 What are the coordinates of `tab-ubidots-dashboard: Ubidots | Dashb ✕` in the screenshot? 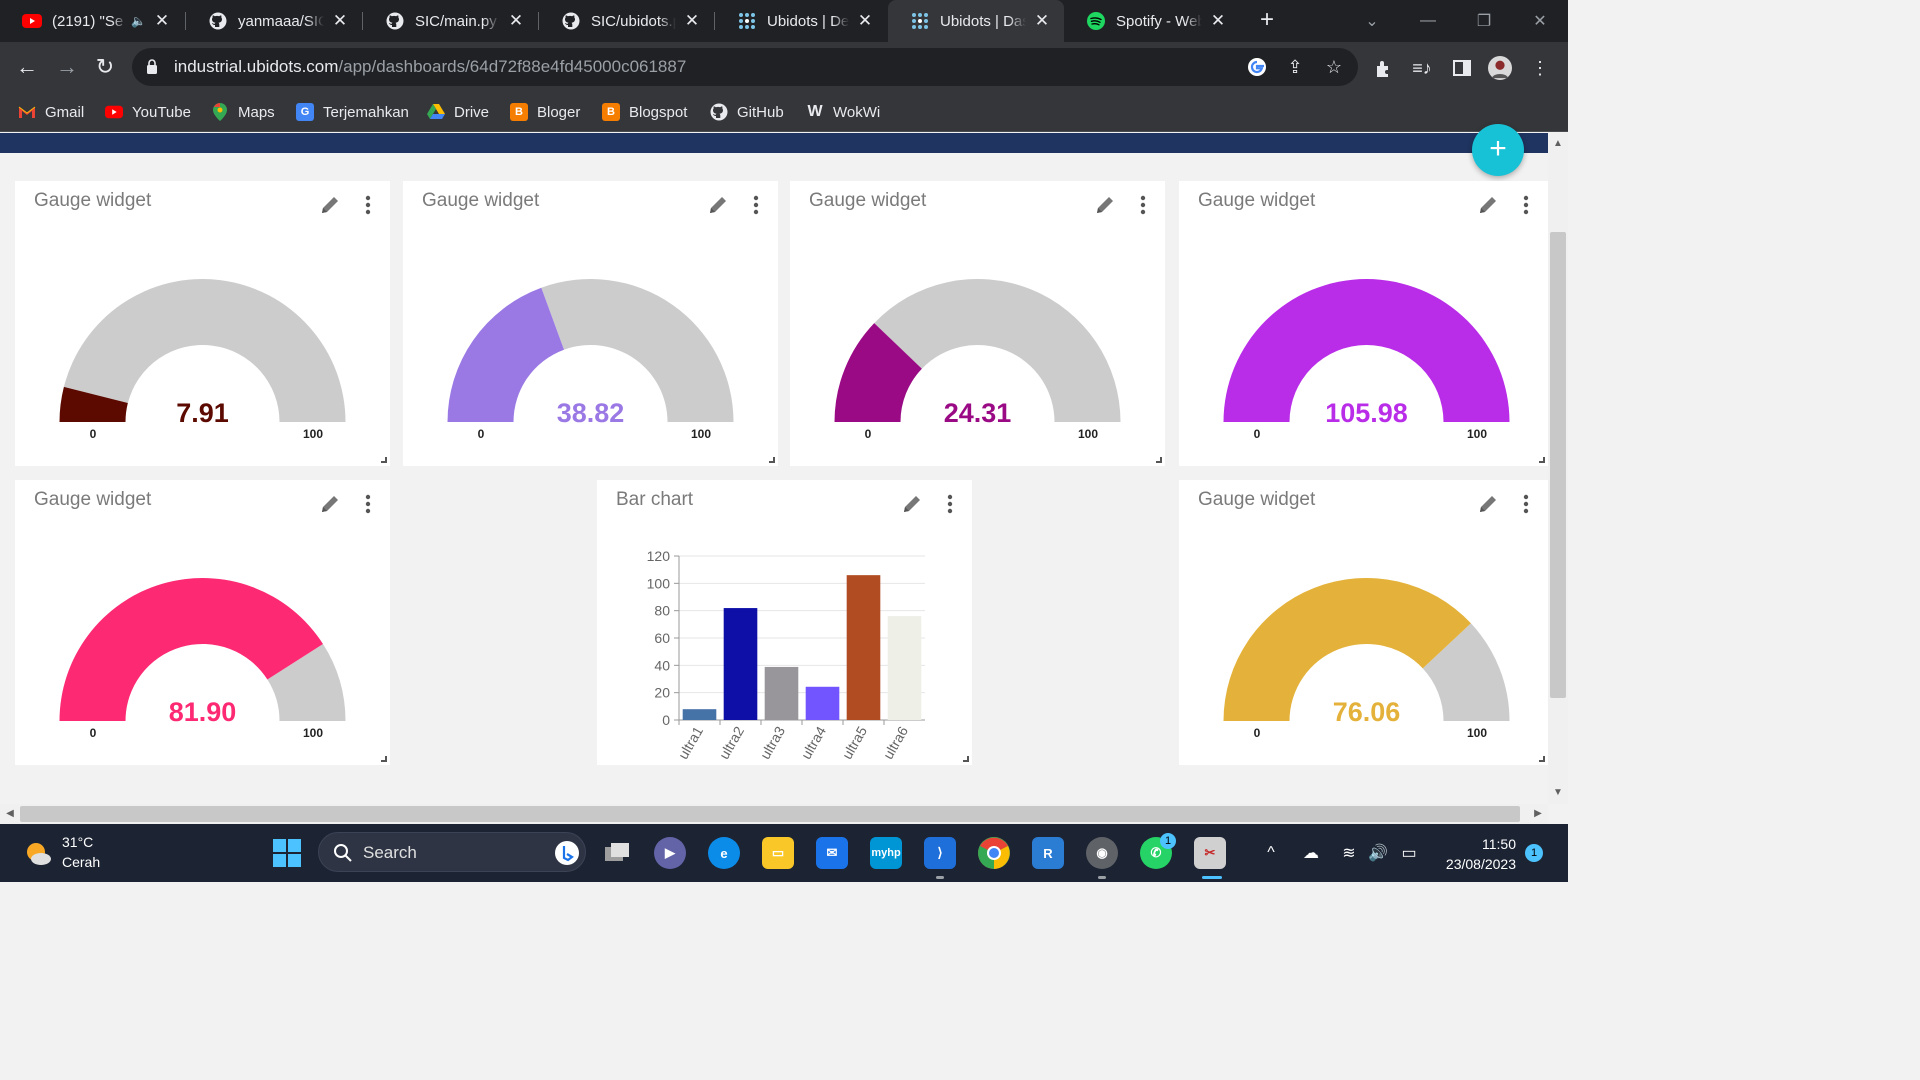 It's located at (976, 21).